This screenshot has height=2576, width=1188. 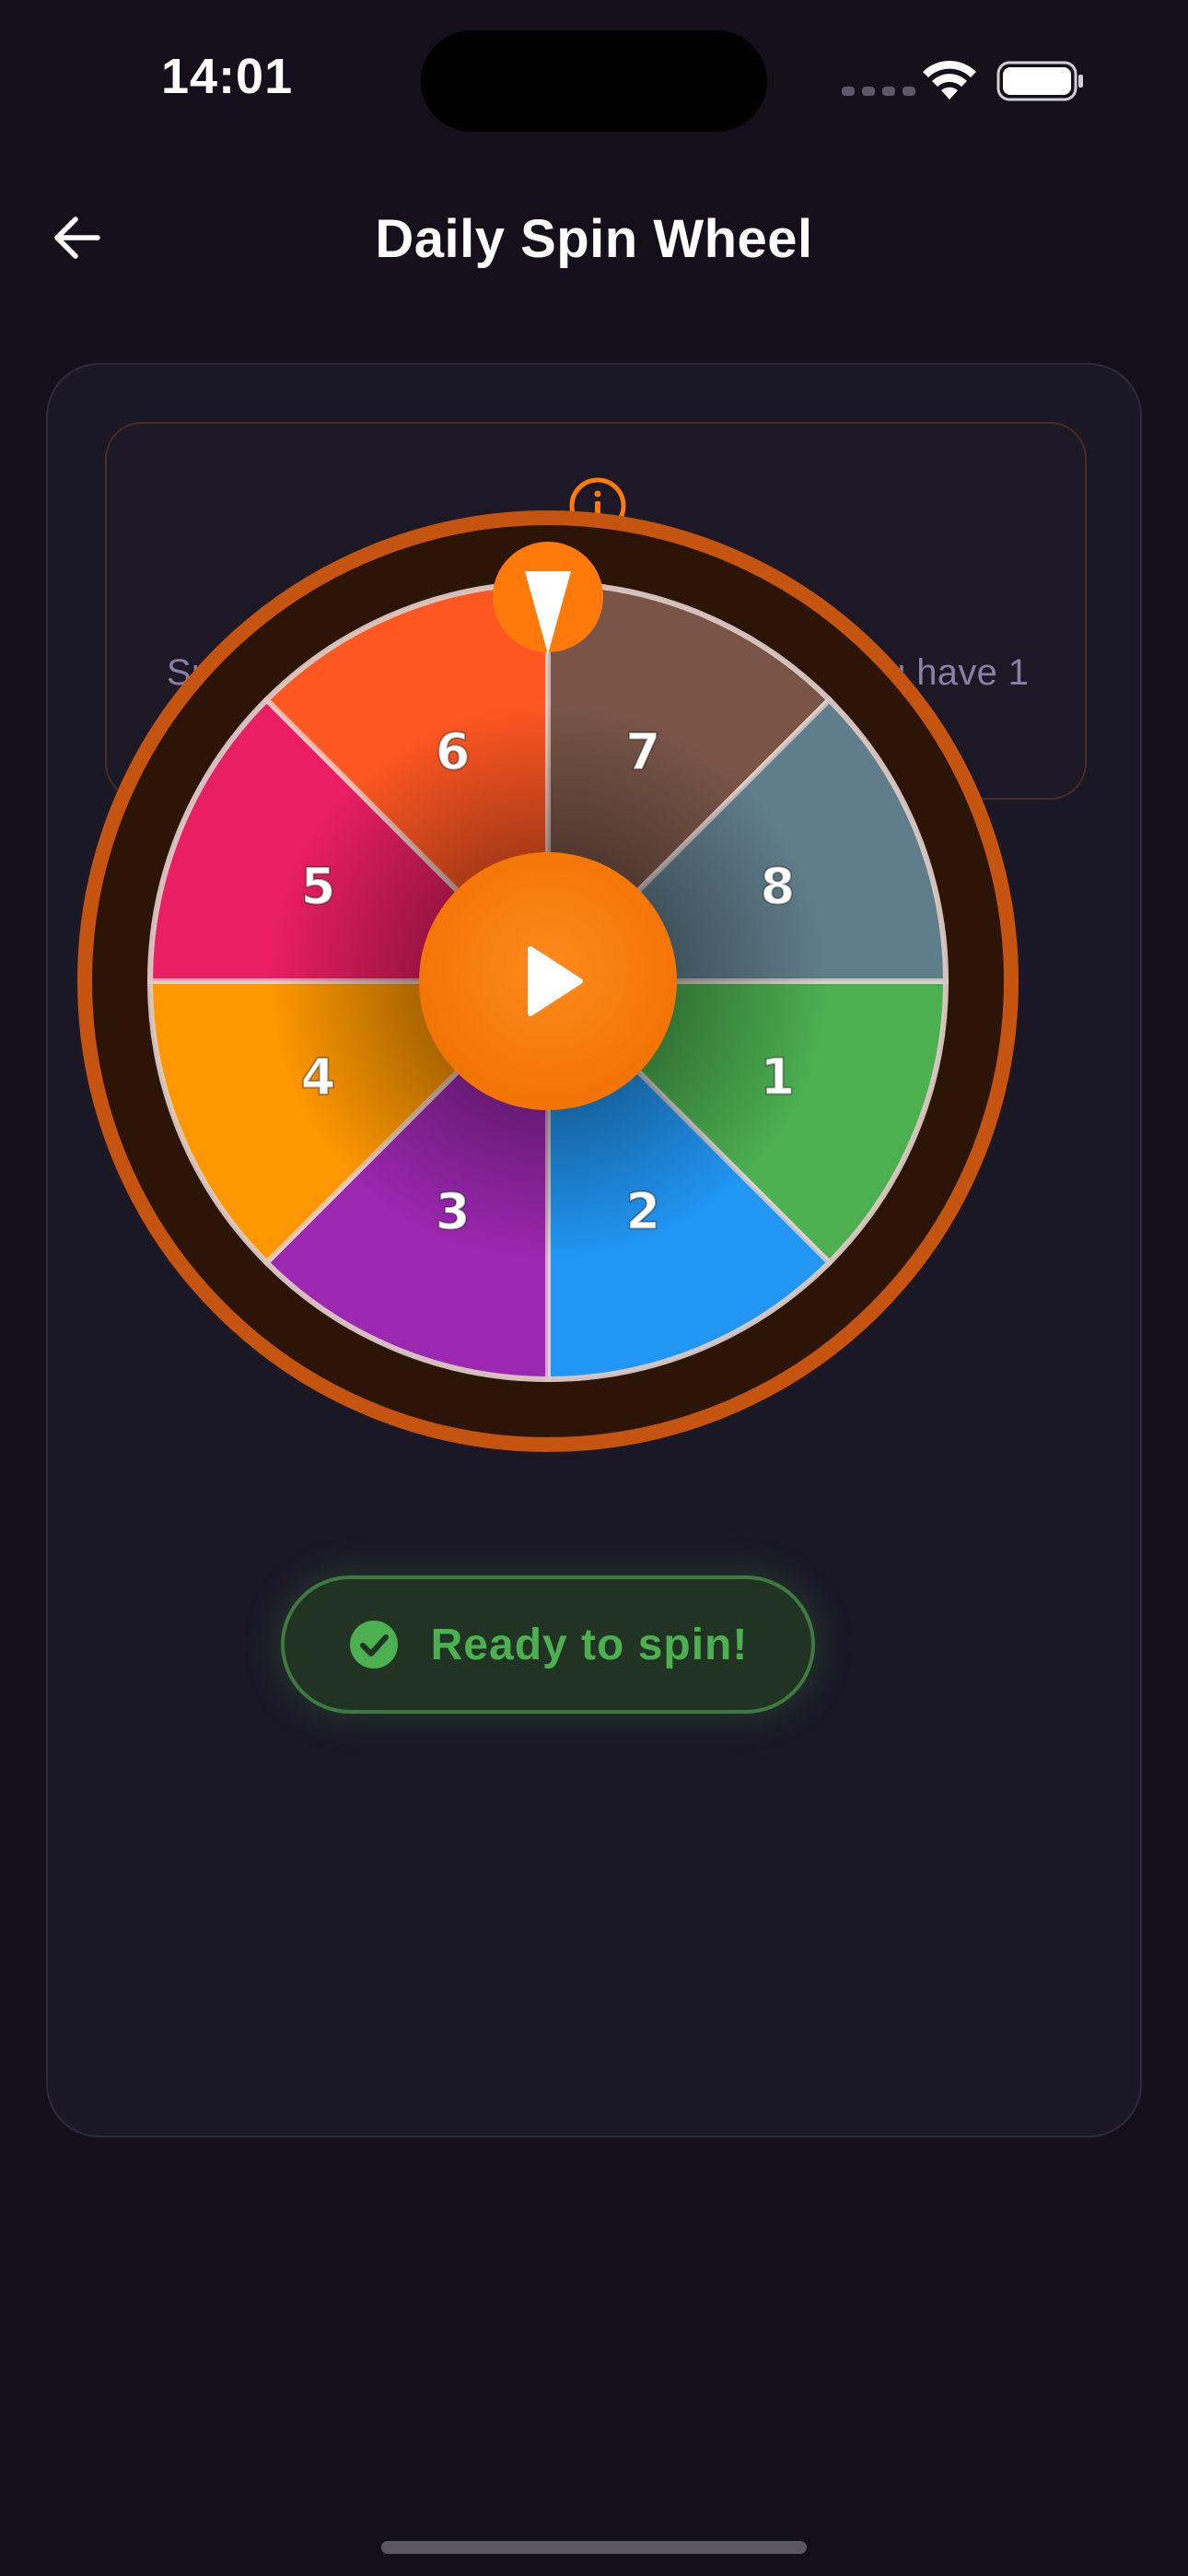 What do you see at coordinates (1039, 81) in the screenshot?
I see `battery-icon` at bounding box center [1039, 81].